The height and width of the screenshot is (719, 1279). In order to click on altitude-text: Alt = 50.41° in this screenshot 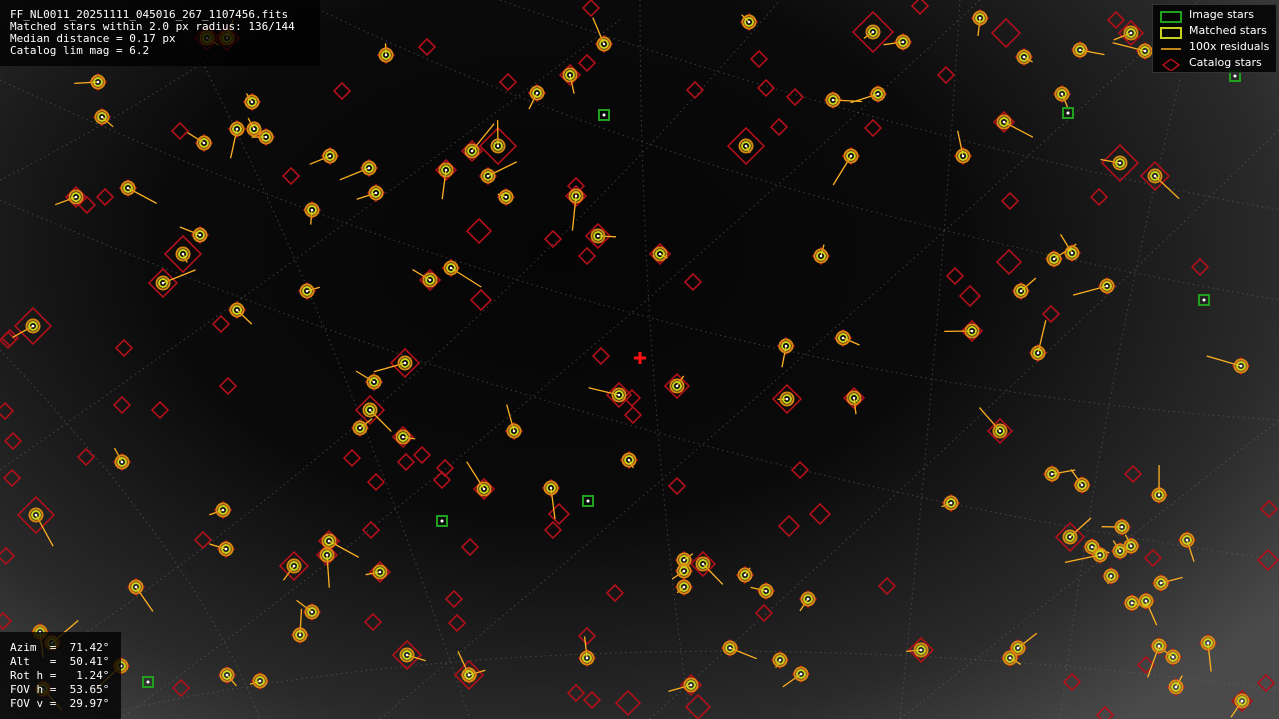, I will do `click(60, 661)`.